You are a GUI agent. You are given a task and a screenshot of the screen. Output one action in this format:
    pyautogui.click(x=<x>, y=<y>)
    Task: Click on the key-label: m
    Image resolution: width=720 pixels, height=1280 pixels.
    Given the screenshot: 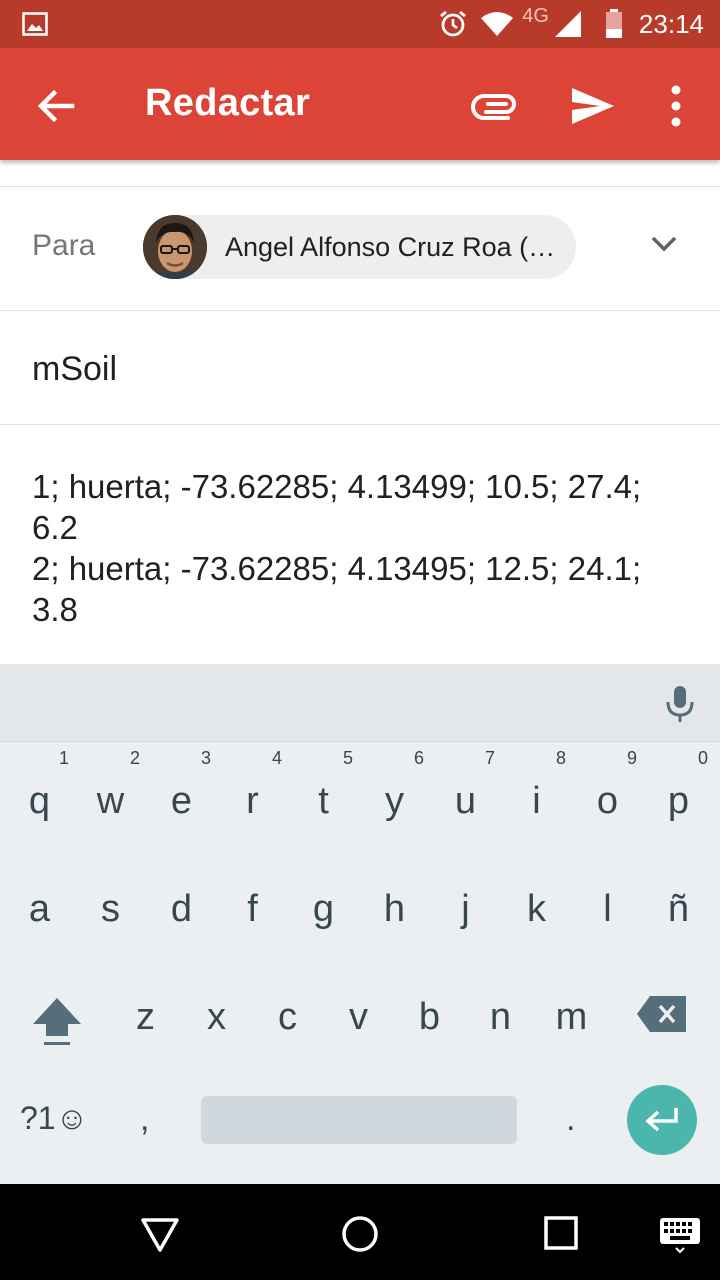 What is the action you would take?
    pyautogui.click(x=571, y=1017)
    